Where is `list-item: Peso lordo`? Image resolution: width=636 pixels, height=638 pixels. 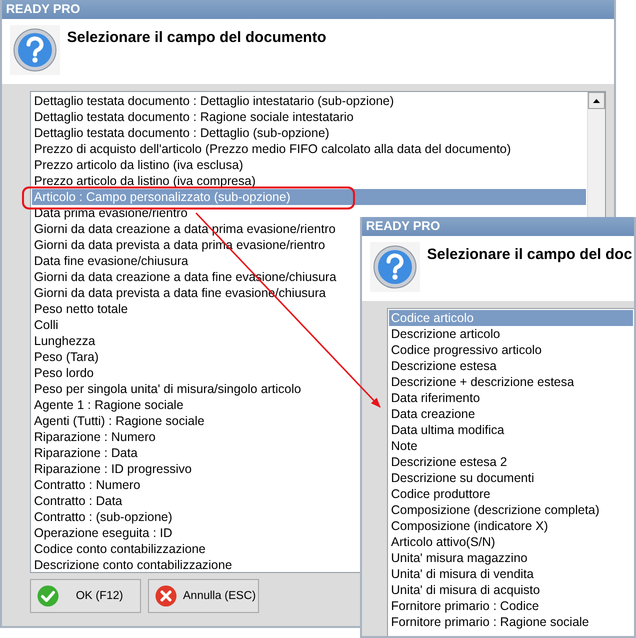 list-item: Peso lordo is located at coordinates (63, 373).